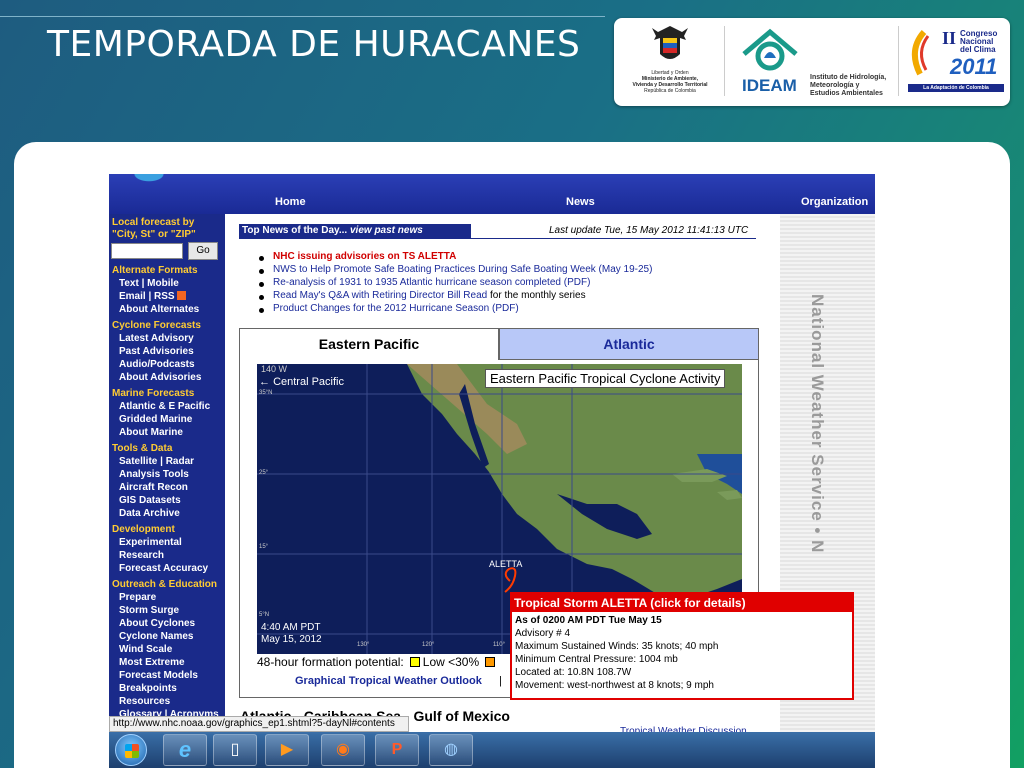 The width and height of the screenshot is (1024, 768). What do you see at coordinates (145, 649) in the screenshot?
I see `leftnav-item-wind-scale: Wind Scale` at bounding box center [145, 649].